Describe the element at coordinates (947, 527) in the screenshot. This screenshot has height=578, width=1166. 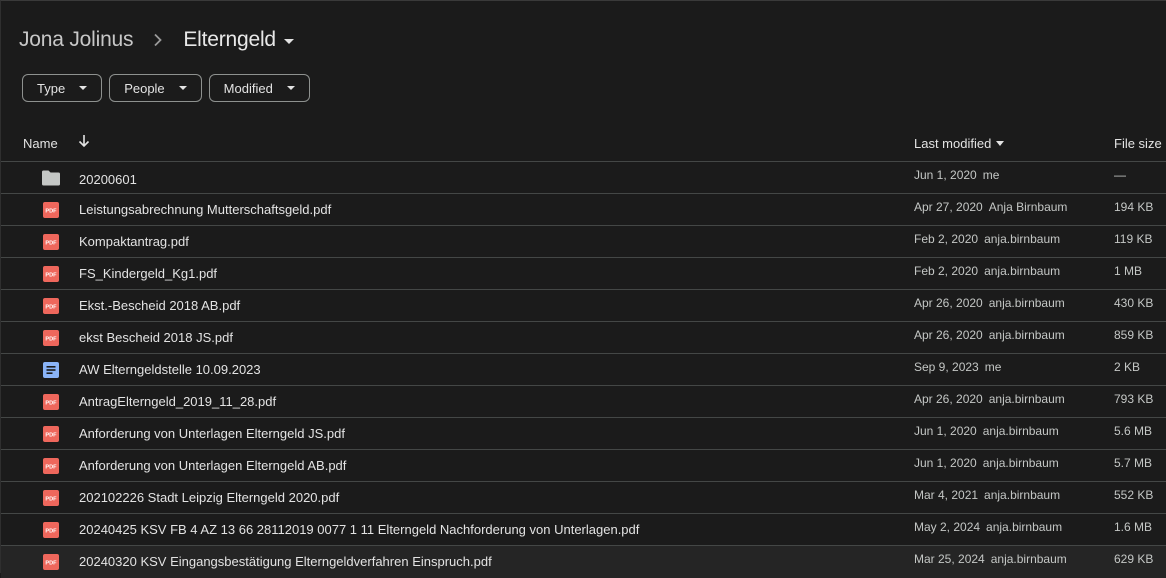
I see `modified-date: May 2, 2024` at that location.